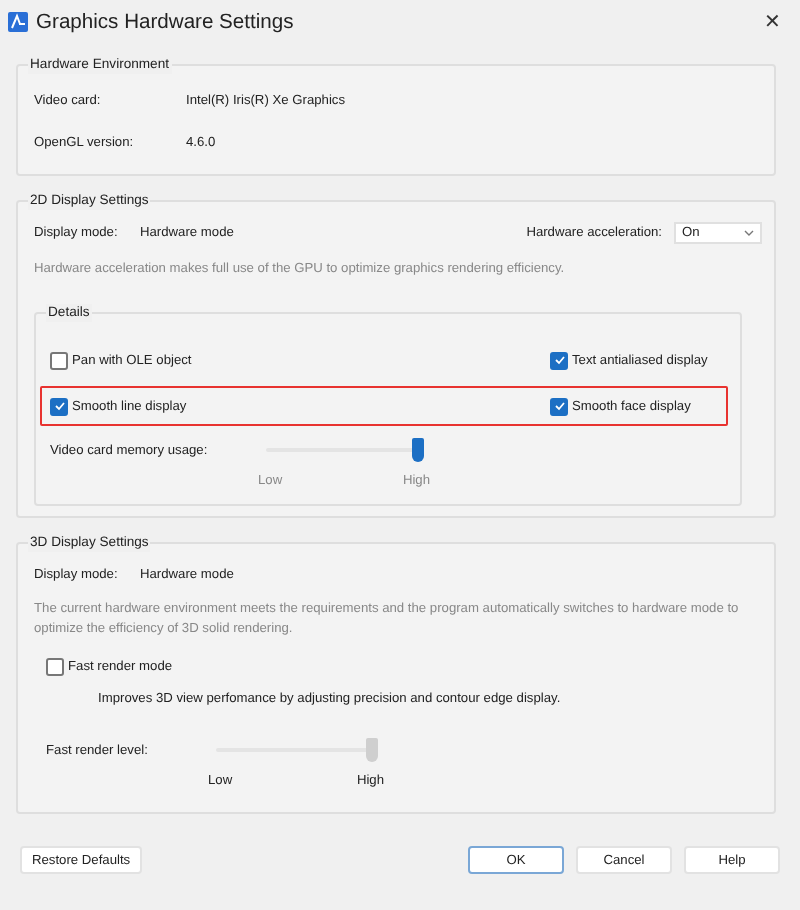 The height and width of the screenshot is (910, 800). What do you see at coordinates (166, 22) in the screenshot?
I see `window-title: Graphics Hardware Settings` at bounding box center [166, 22].